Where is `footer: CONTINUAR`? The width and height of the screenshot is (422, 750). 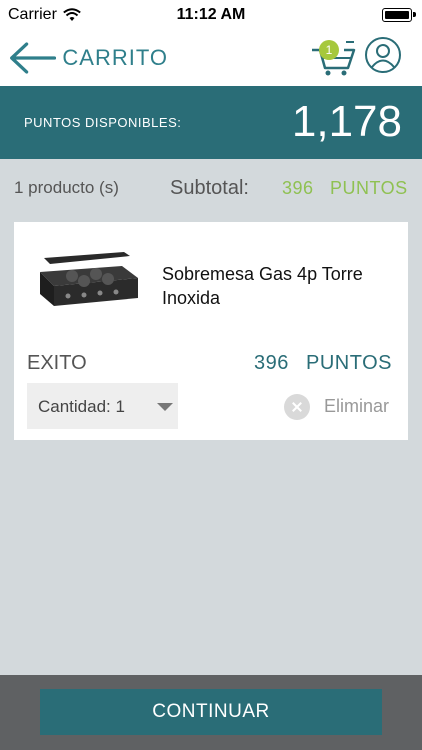
footer: CONTINUAR is located at coordinates (211, 712).